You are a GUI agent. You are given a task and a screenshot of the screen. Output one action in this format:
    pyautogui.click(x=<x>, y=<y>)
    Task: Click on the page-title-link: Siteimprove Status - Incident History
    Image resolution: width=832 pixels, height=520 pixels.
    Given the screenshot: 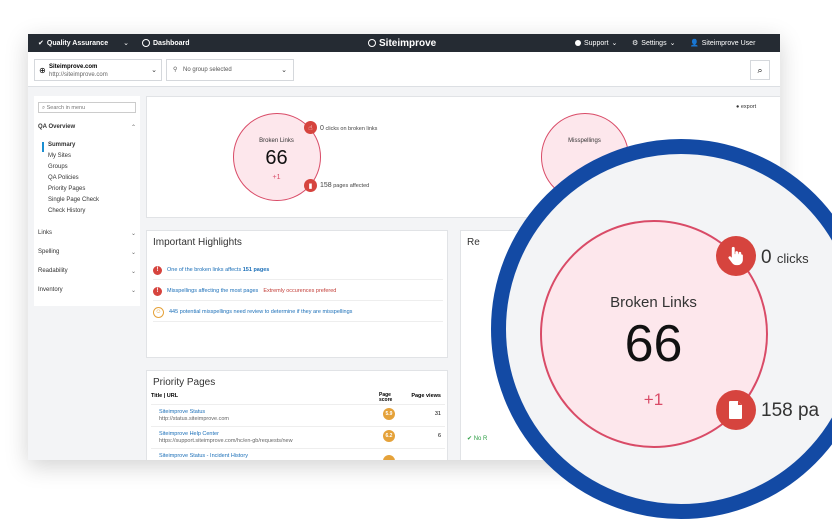 What is the action you would take?
    pyautogui.click(x=203, y=456)
    